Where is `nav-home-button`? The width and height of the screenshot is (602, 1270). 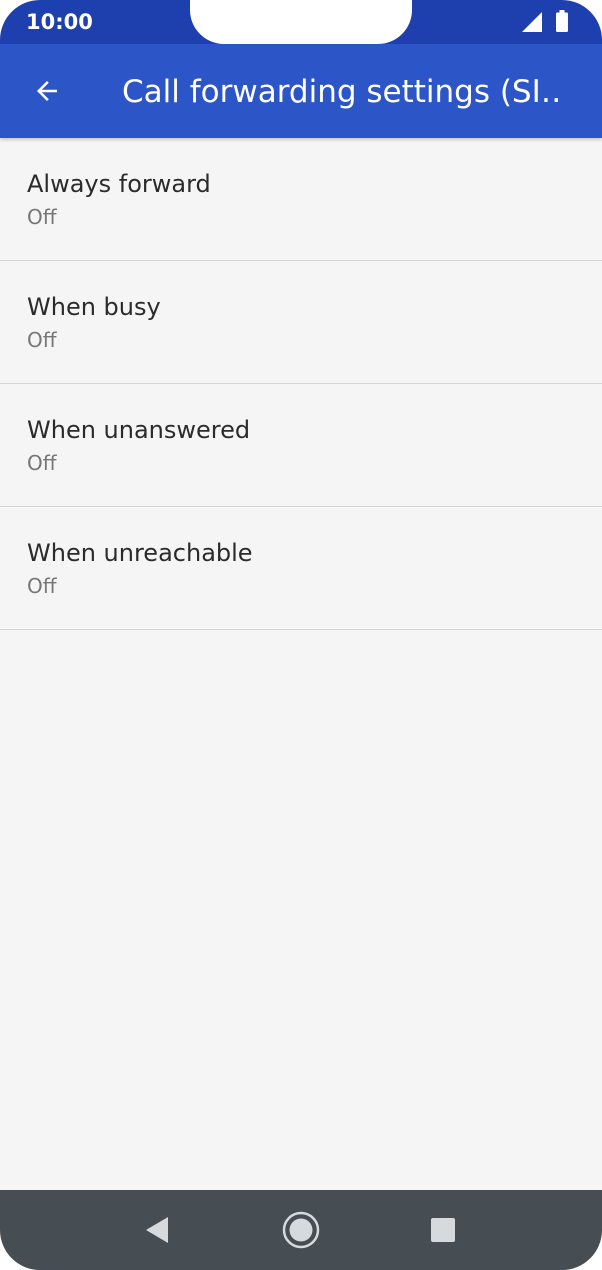
nav-home-button is located at coordinates (301, 1230).